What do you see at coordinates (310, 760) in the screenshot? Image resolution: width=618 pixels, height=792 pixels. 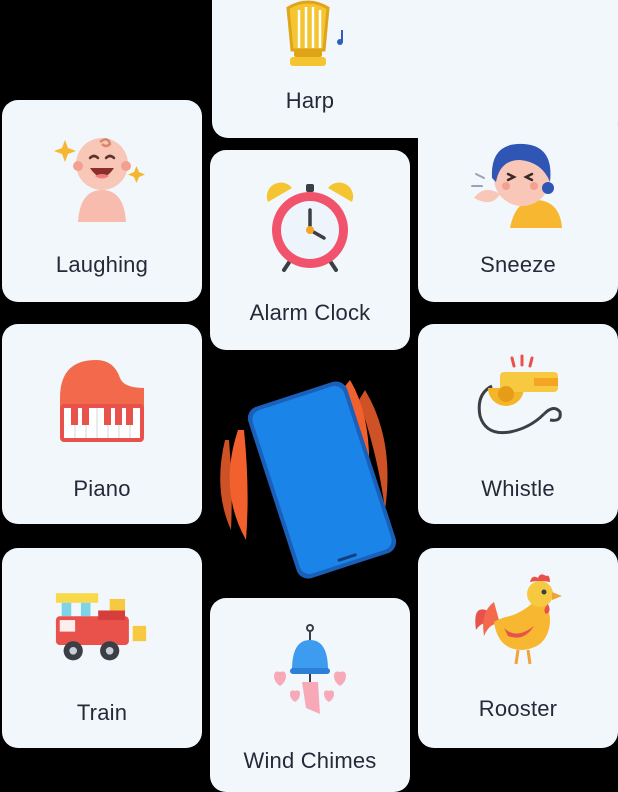 I see `sound-label-wind-chimes: Wind Chimes` at bounding box center [310, 760].